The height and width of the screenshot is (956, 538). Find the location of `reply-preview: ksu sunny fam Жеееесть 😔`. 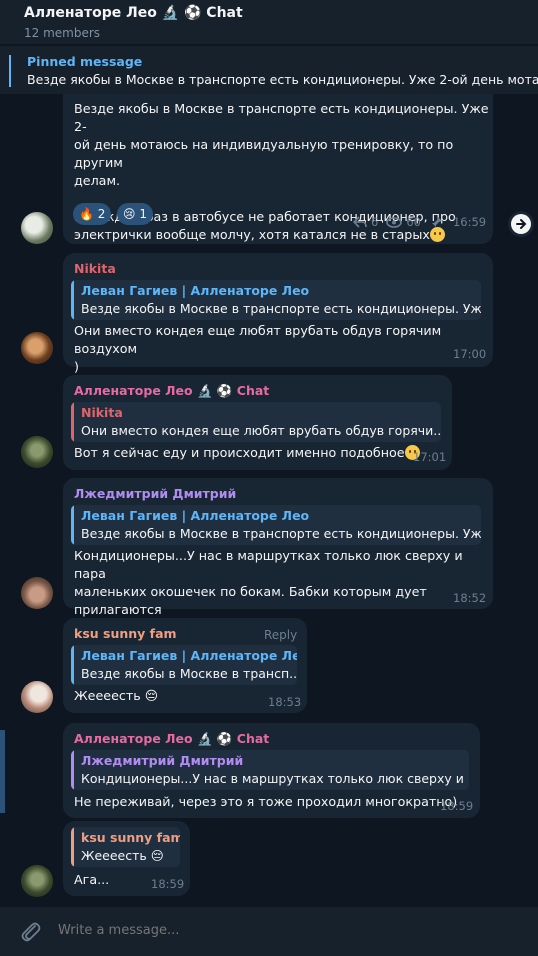

reply-preview: ksu sunny fam Жеееесть 😔 is located at coordinates (125, 847).